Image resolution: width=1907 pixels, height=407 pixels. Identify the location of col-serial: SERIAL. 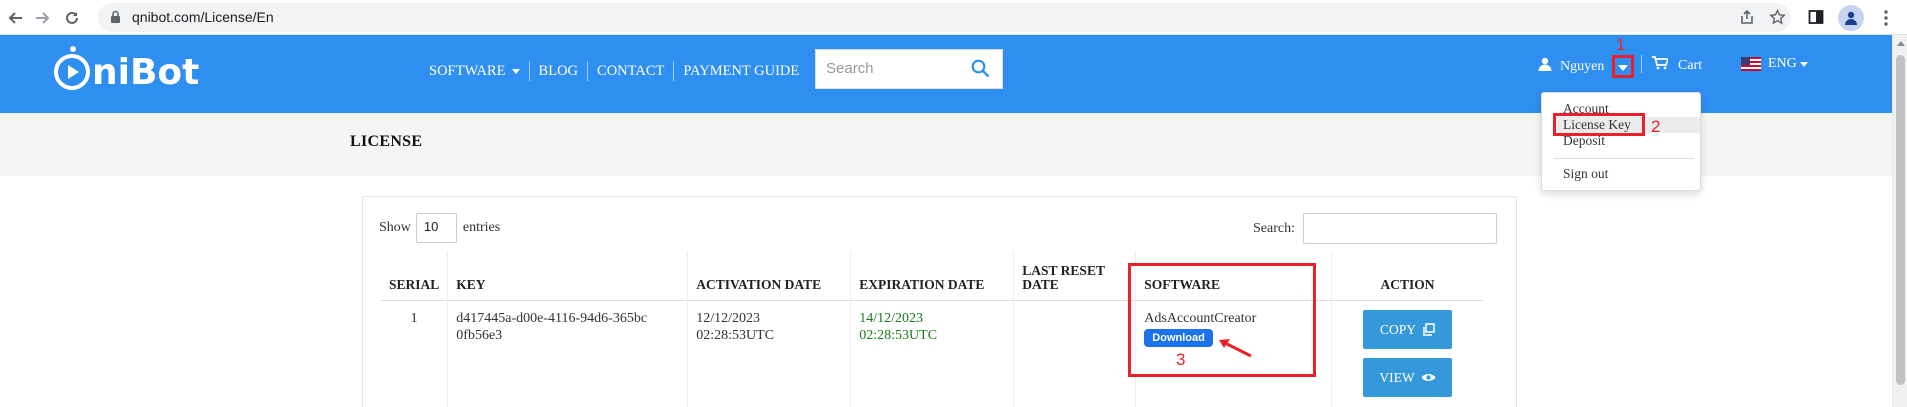
(415, 275).